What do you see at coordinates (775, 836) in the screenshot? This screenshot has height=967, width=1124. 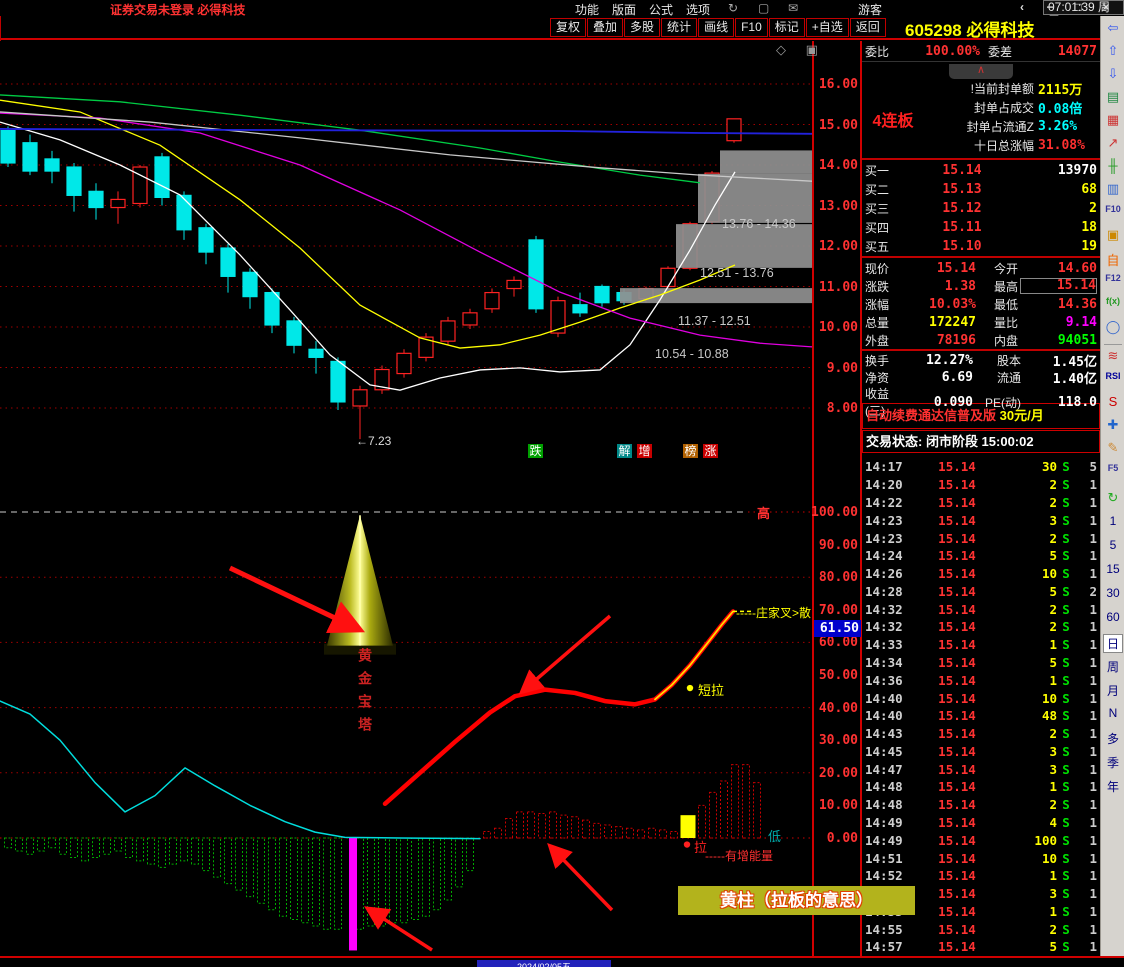 I see `low-label: 低` at bounding box center [775, 836].